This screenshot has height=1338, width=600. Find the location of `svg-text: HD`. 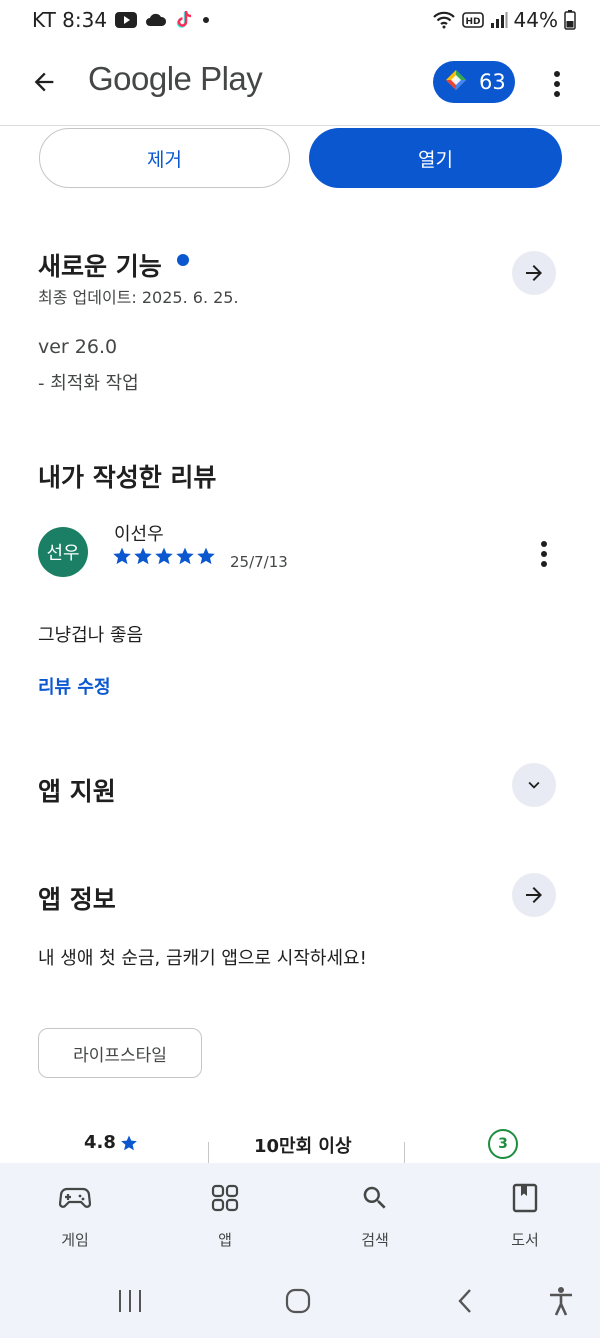

svg-text: HD is located at coordinates (472, 22).